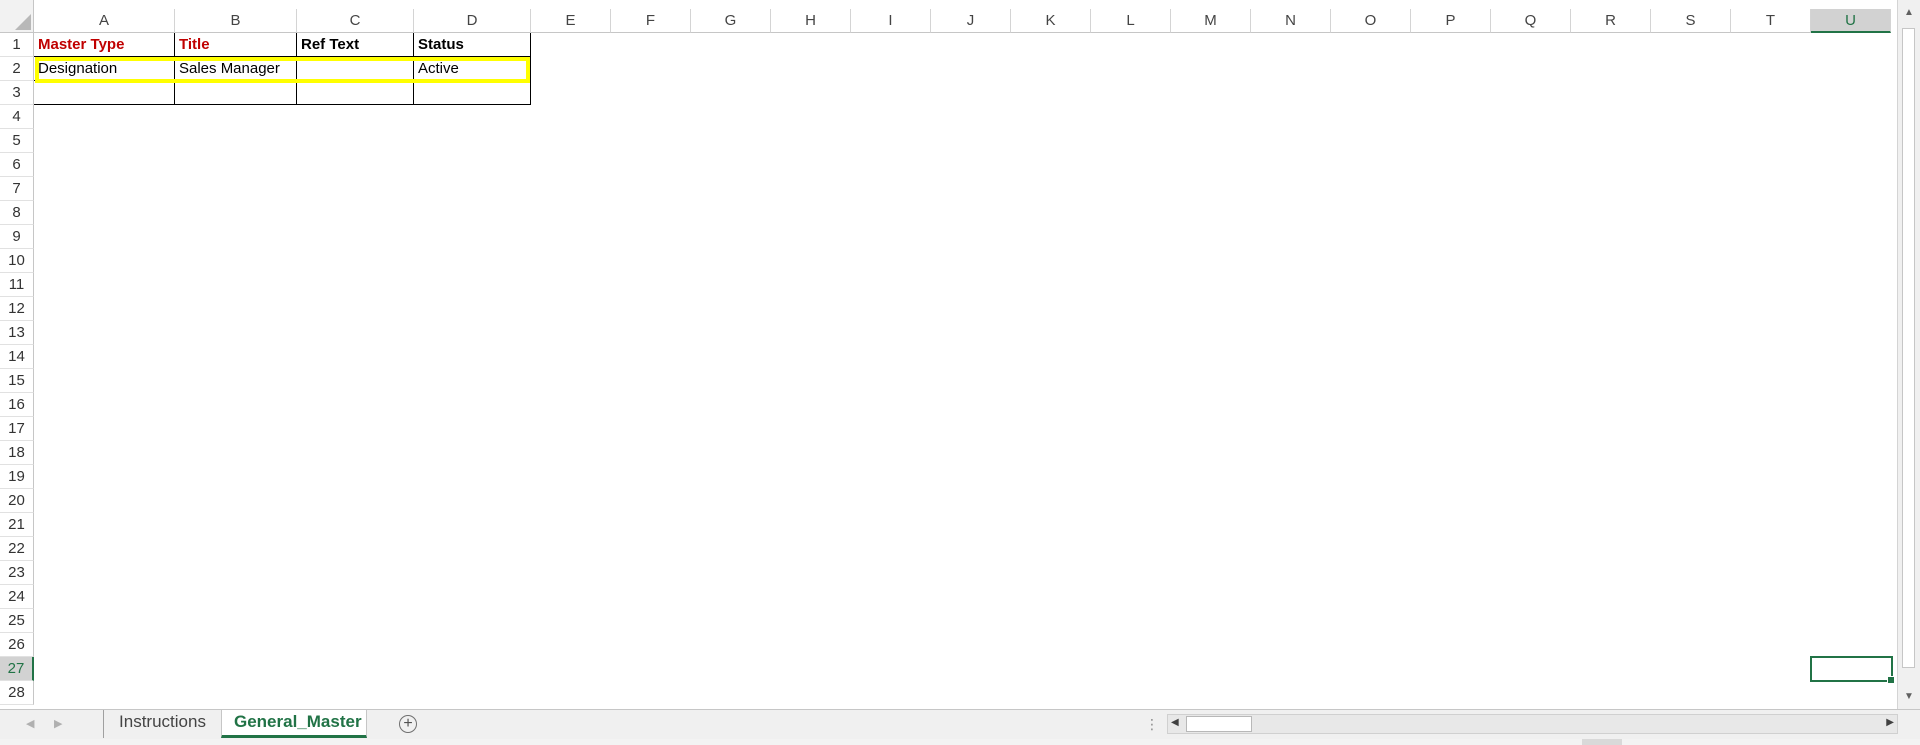 The image size is (1920, 745). Describe the element at coordinates (1691, 21) in the screenshot. I see `column-header-s: S` at that location.